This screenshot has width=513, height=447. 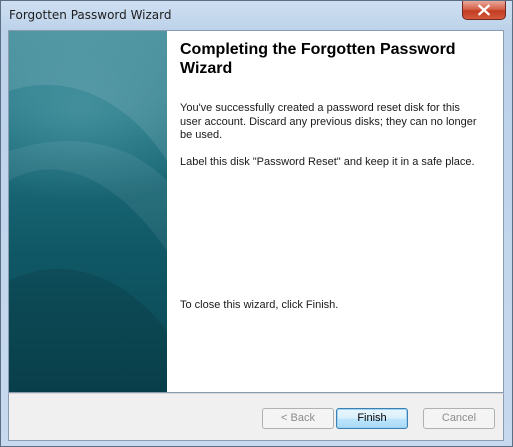 I want to click on close-instruction: To close this wizard, click Finish., so click(x=259, y=305).